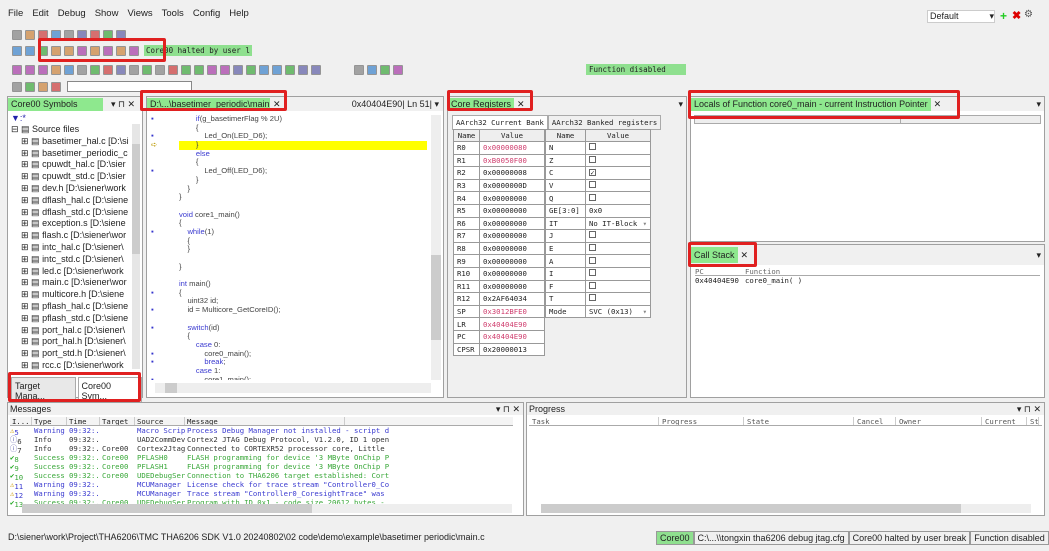 This screenshot has width=1049, height=551. What do you see at coordinates (618, 223) in the screenshot?
I see `flag-value: No IT-Block ▾` at bounding box center [618, 223].